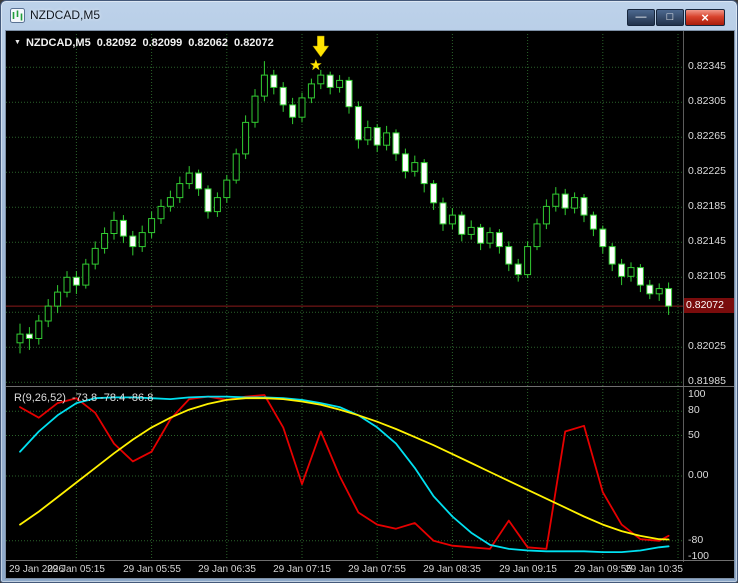 This screenshot has width=738, height=583. I want to click on current-price-value: 0.82072, so click(705, 305).